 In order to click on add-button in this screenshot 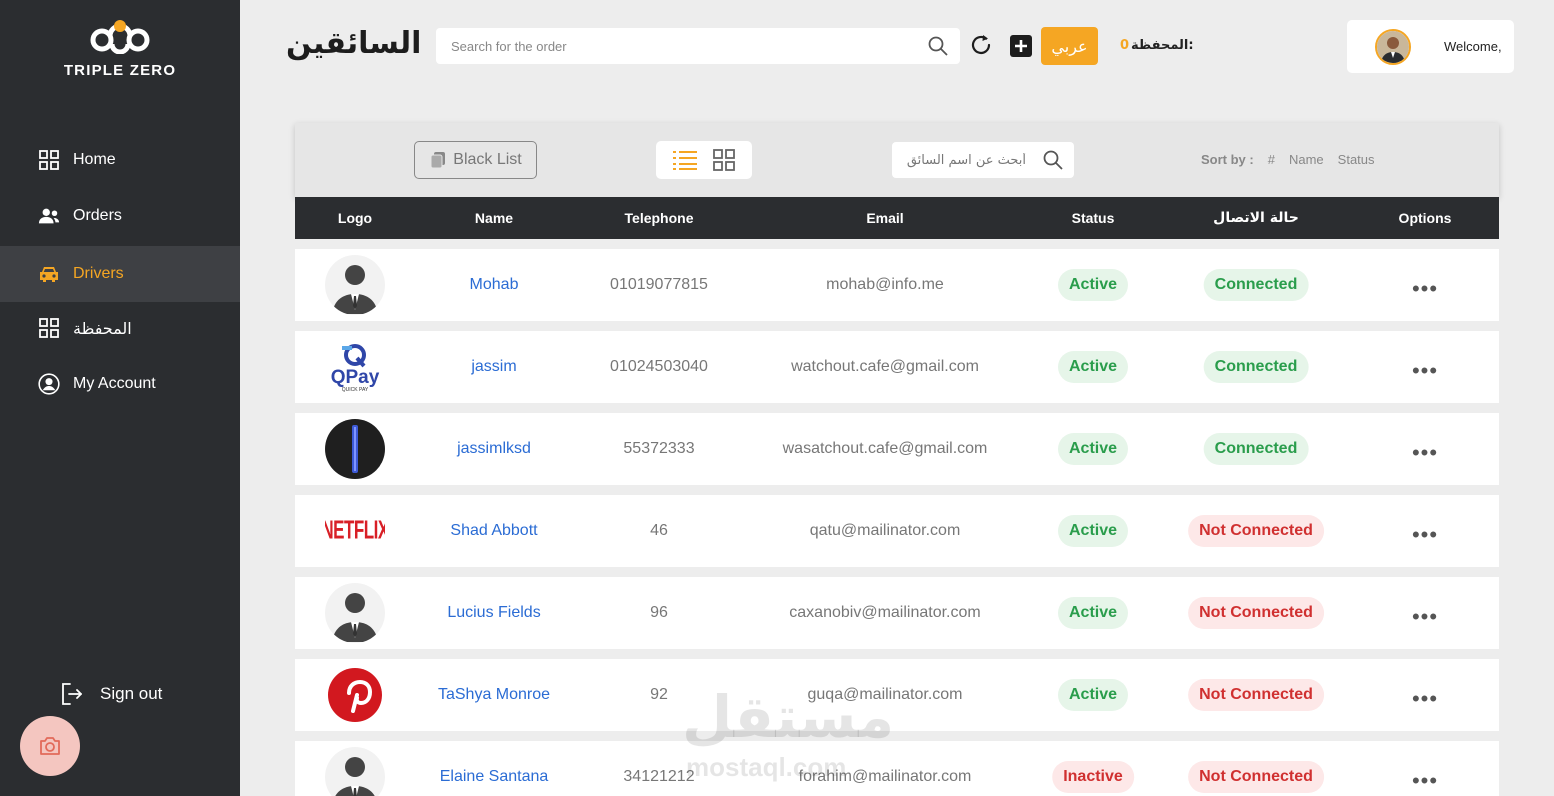, I will do `click(1021, 46)`.